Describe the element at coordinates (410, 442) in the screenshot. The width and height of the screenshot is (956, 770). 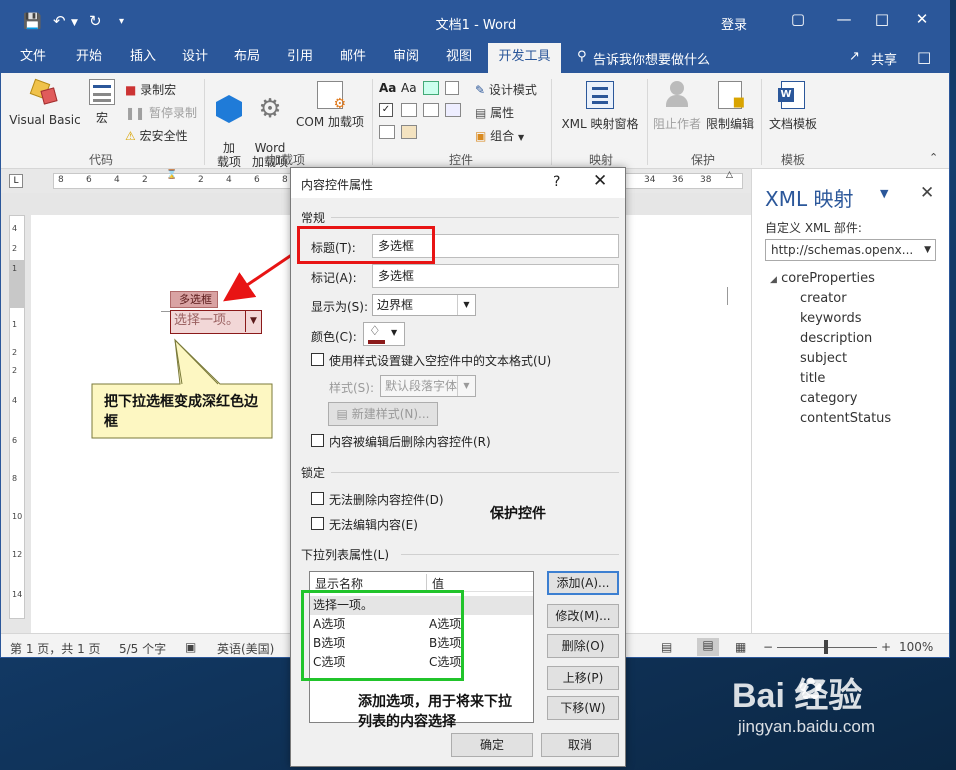
I see `remove-after-edit-label: 内容被编辑后删除内容控件(R)` at that location.